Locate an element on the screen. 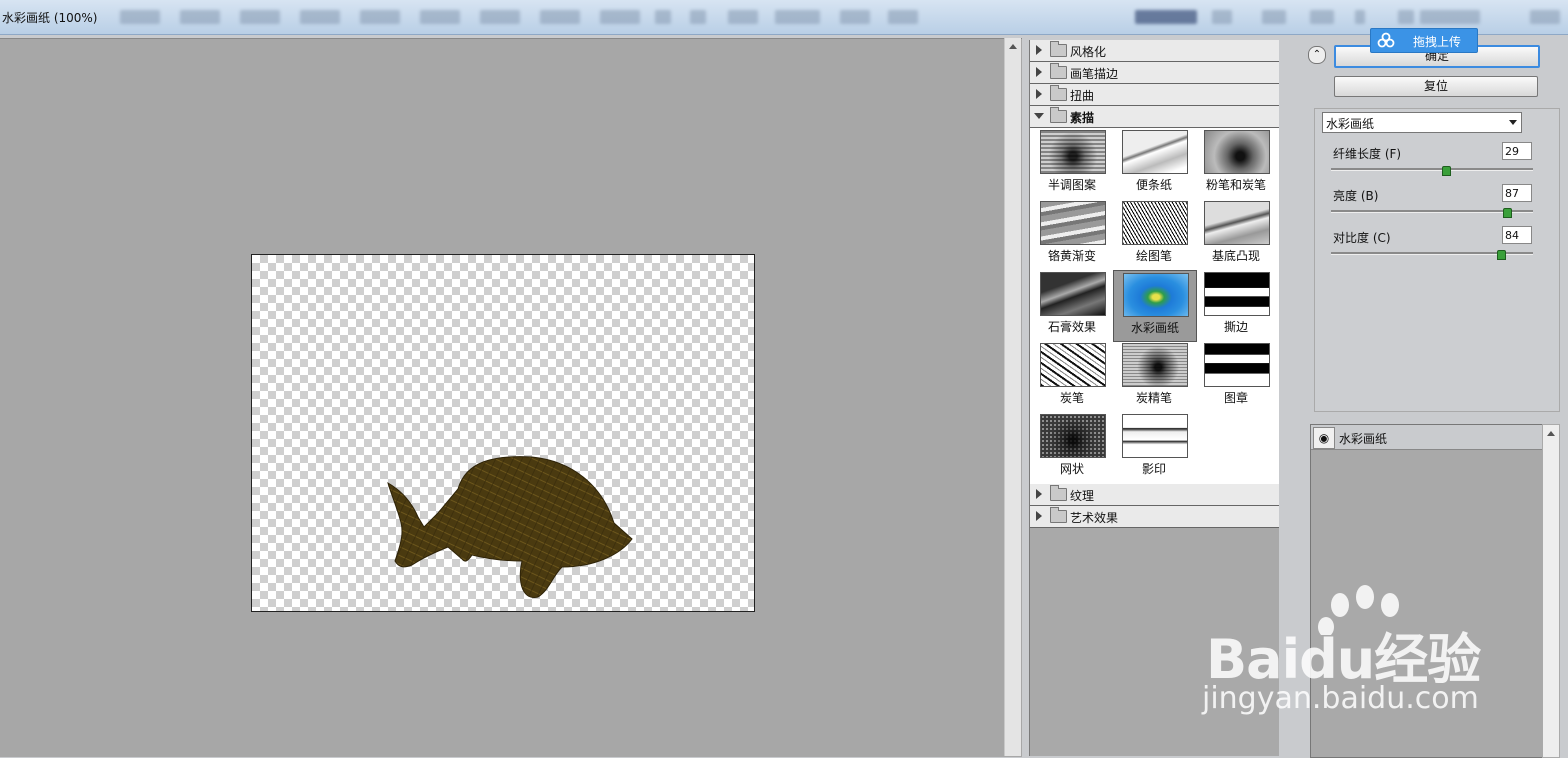  contrast-slider-thumb is located at coordinates (1501, 255).